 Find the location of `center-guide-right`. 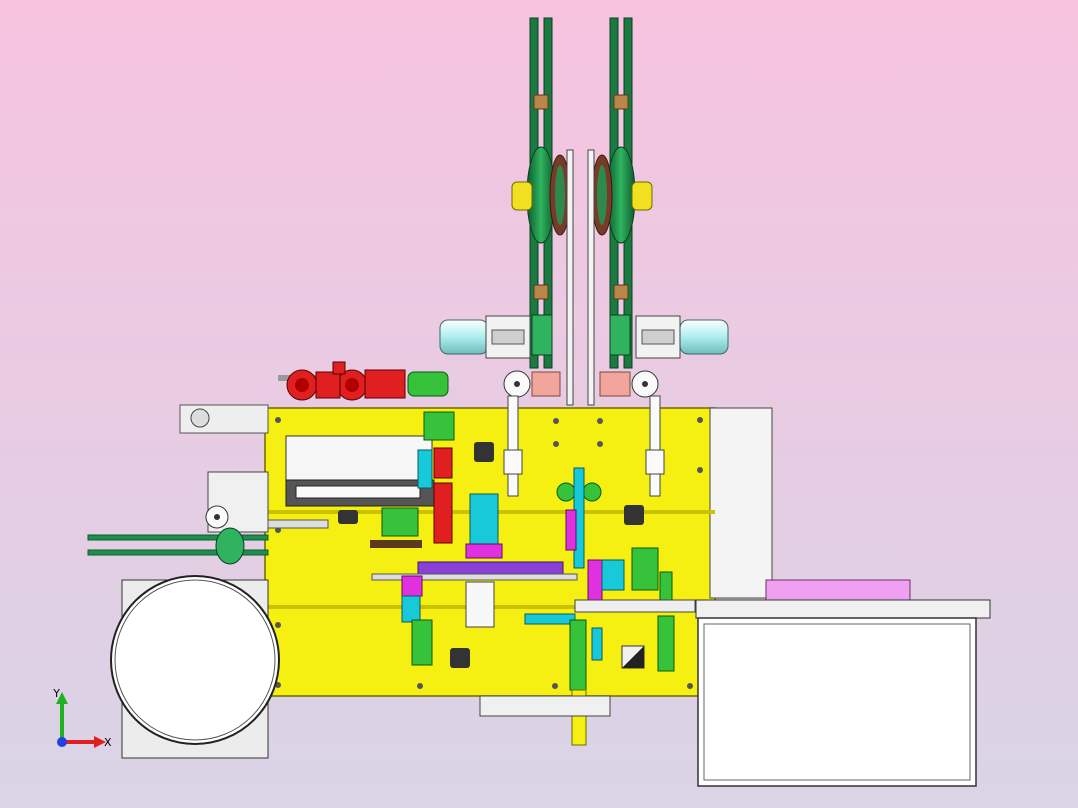

center-guide-right is located at coordinates (591, 277).